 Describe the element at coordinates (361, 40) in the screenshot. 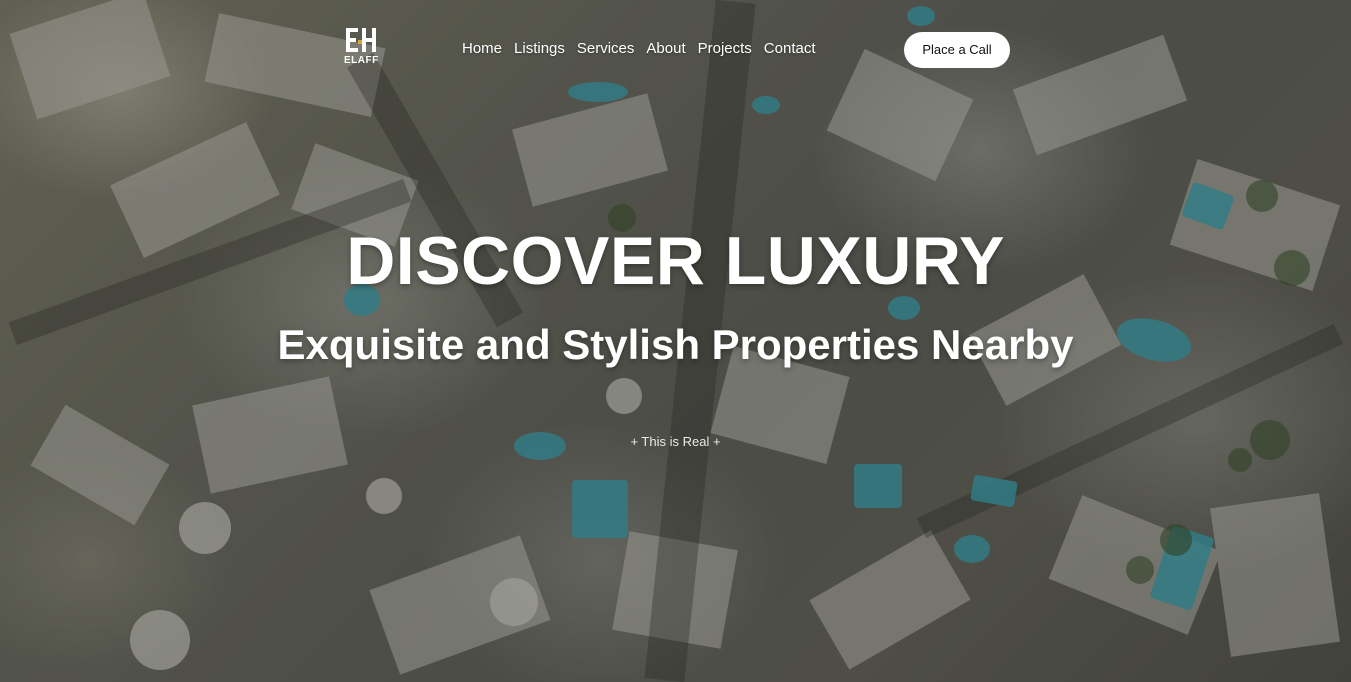

I see `brand-logo-mark-icon` at that location.